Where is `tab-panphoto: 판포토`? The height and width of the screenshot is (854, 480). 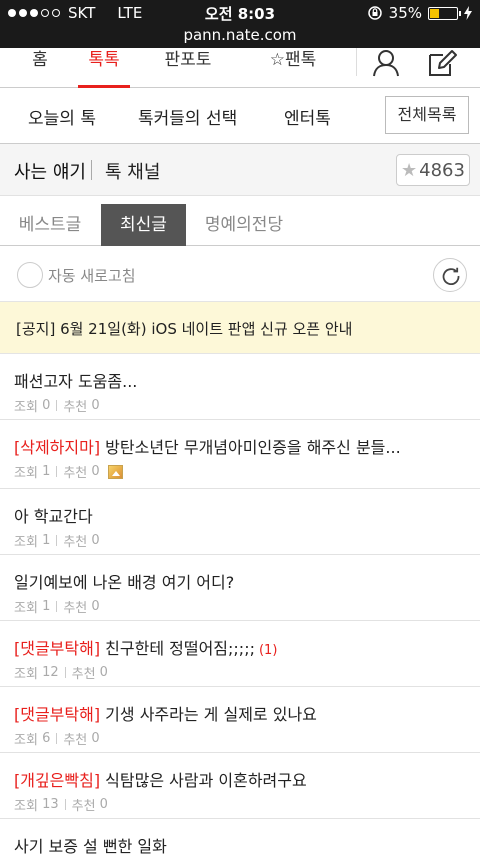 tab-panphoto: 판포토 is located at coordinates (188, 68).